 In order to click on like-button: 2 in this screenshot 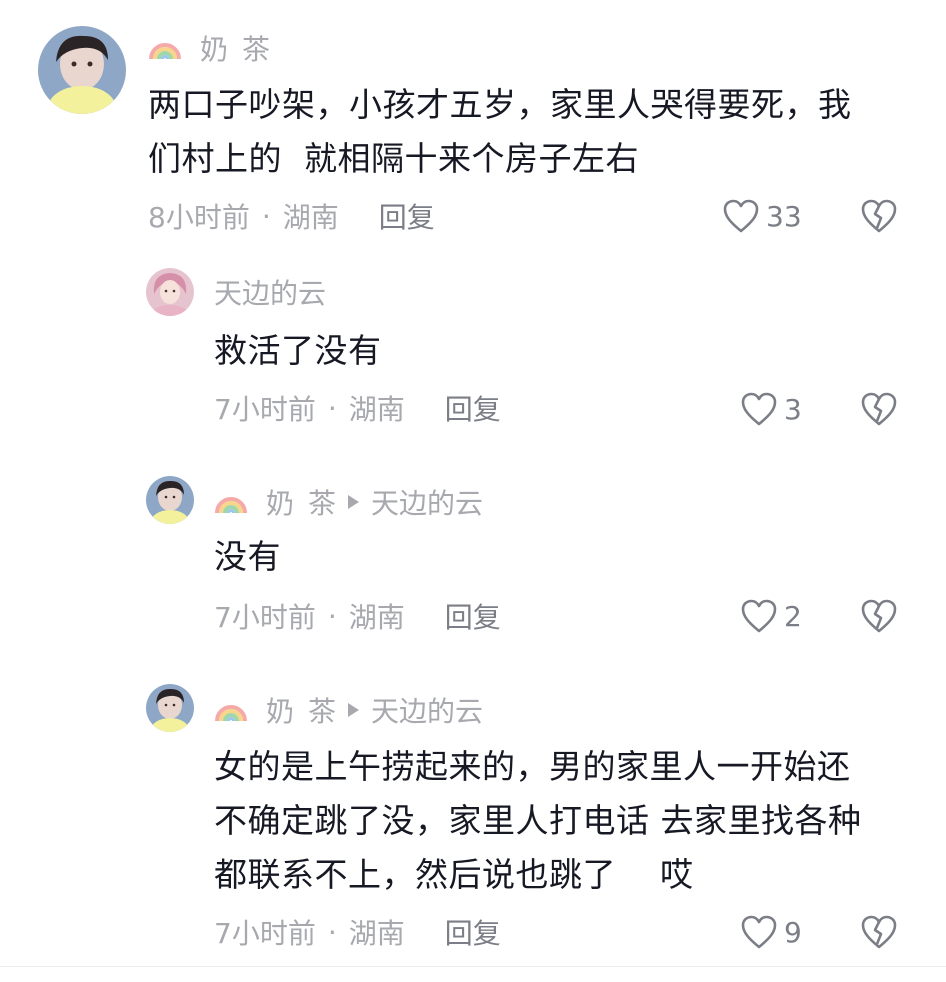, I will do `click(771, 616)`.